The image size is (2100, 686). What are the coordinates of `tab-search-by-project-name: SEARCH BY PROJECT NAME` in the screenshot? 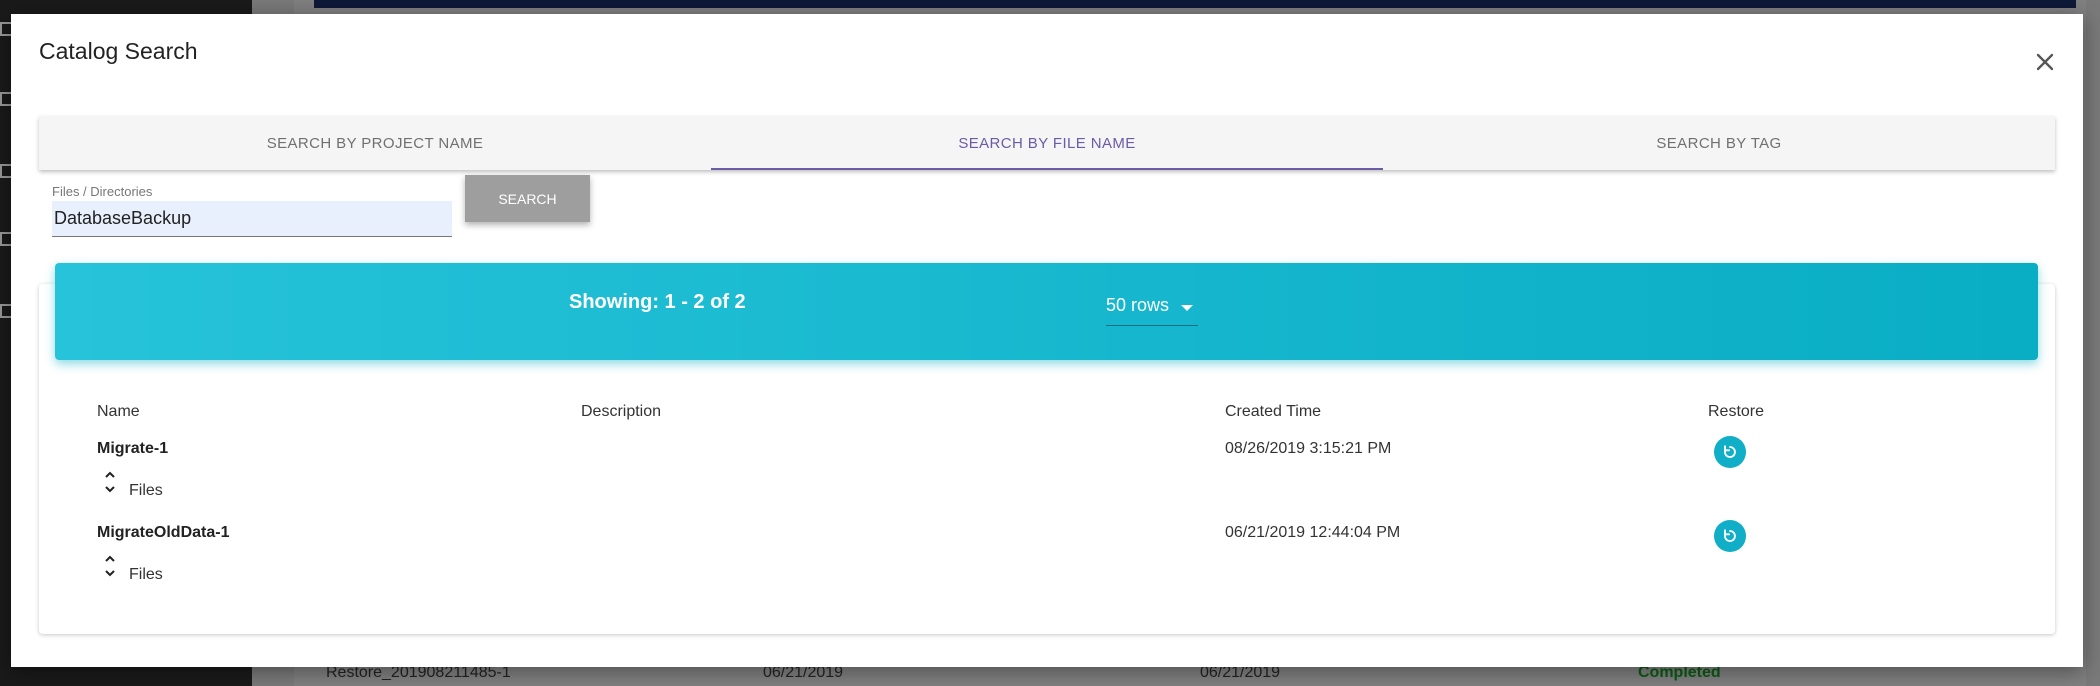 It's located at (375, 143).